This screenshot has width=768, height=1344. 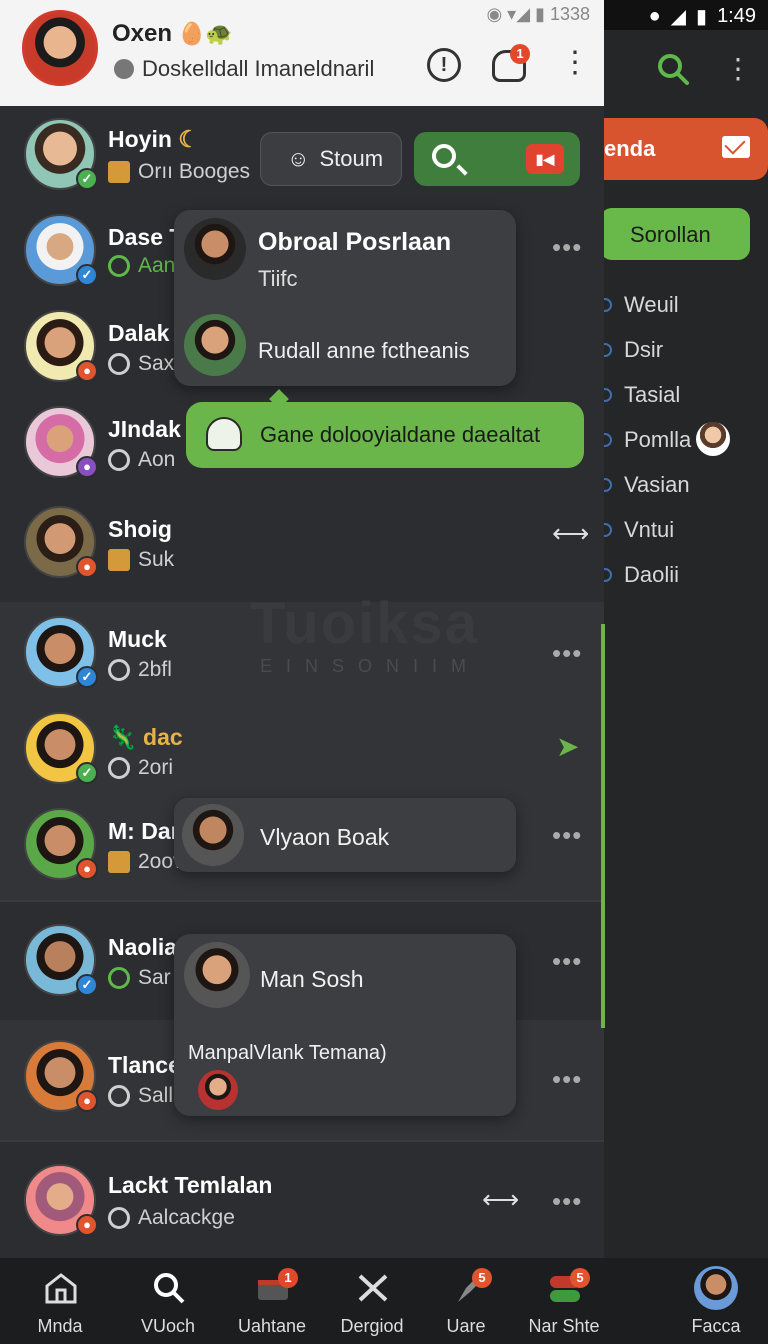 I want to click on list-item: Pomlla, so click(x=683, y=439).